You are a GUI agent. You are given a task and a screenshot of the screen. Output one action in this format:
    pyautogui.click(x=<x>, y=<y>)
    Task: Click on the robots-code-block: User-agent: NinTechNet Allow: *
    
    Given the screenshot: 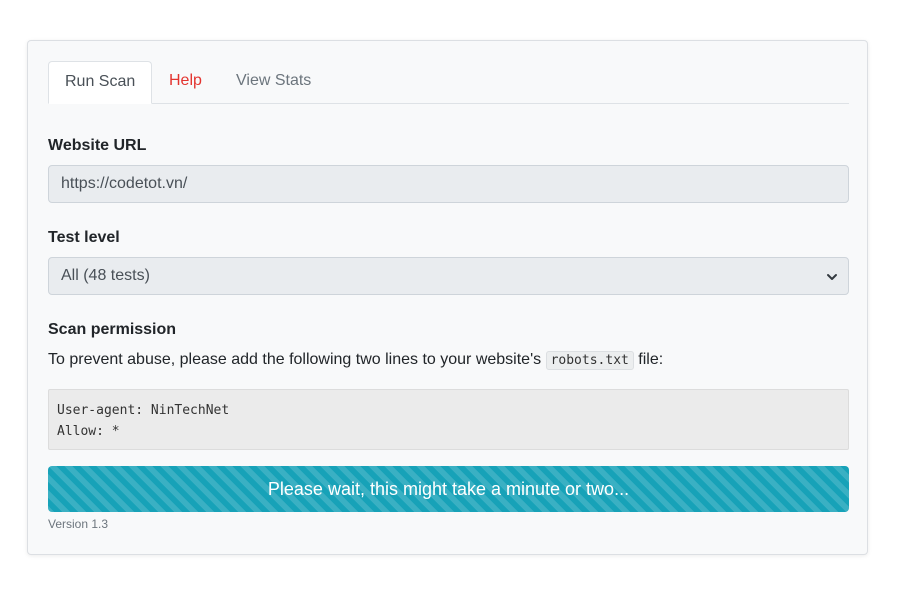 What is the action you would take?
    pyautogui.click(x=448, y=419)
    